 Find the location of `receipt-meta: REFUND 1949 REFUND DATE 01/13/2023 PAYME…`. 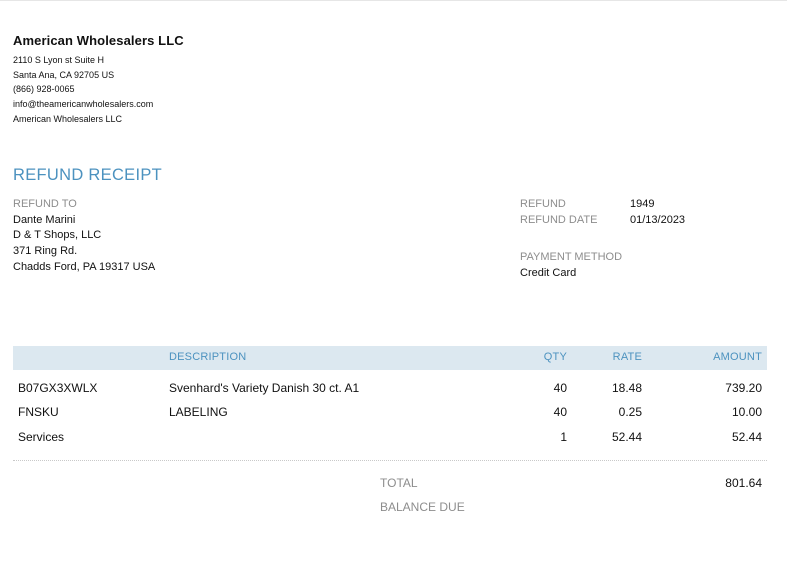

receipt-meta: REFUND 1949 REFUND DATE 01/13/2023 PAYME… is located at coordinates (602, 239).